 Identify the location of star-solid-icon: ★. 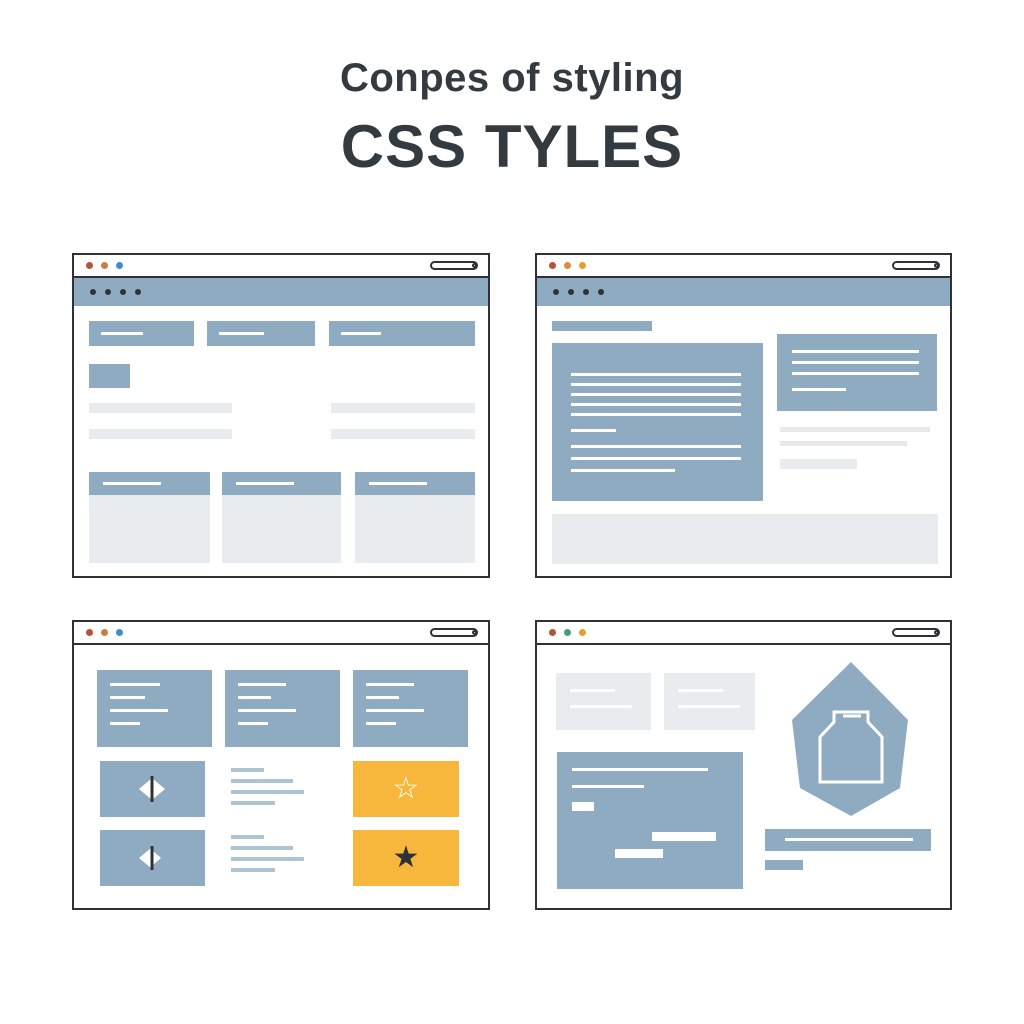
(406, 857).